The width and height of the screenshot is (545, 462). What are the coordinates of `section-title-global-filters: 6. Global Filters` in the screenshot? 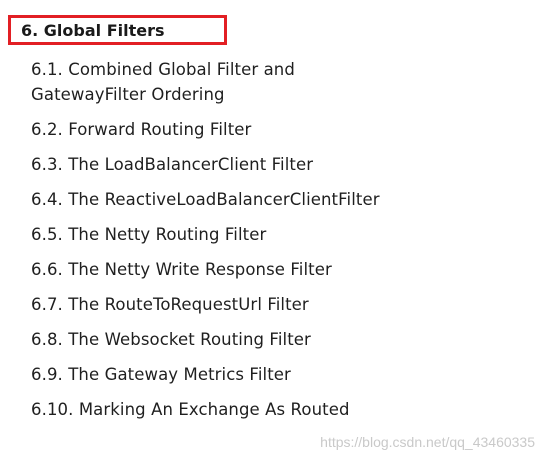 It's located at (117, 30).